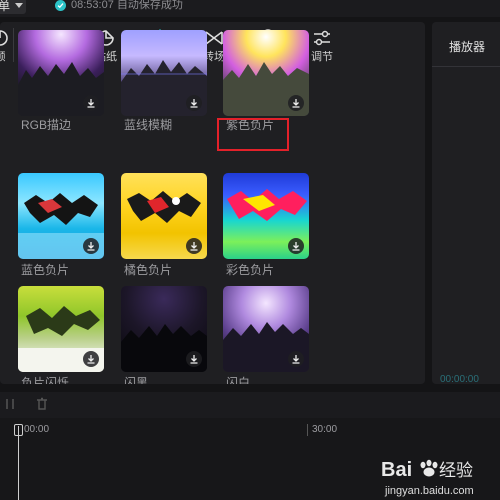 Image resolution: width=500 pixels, height=500 pixels. I want to click on player-panel: 播放器 00:00:00, so click(466, 203).